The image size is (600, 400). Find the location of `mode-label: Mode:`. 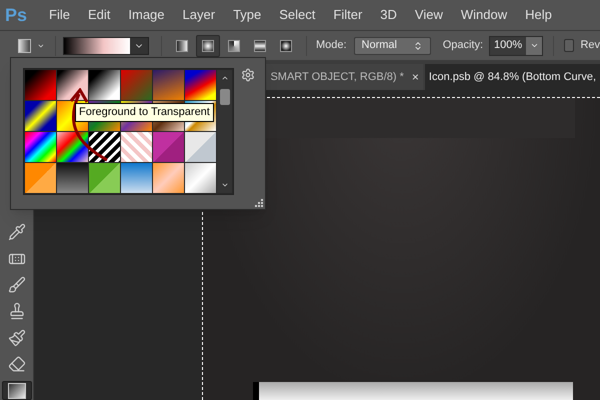

mode-label: Mode: is located at coordinates (331, 46).